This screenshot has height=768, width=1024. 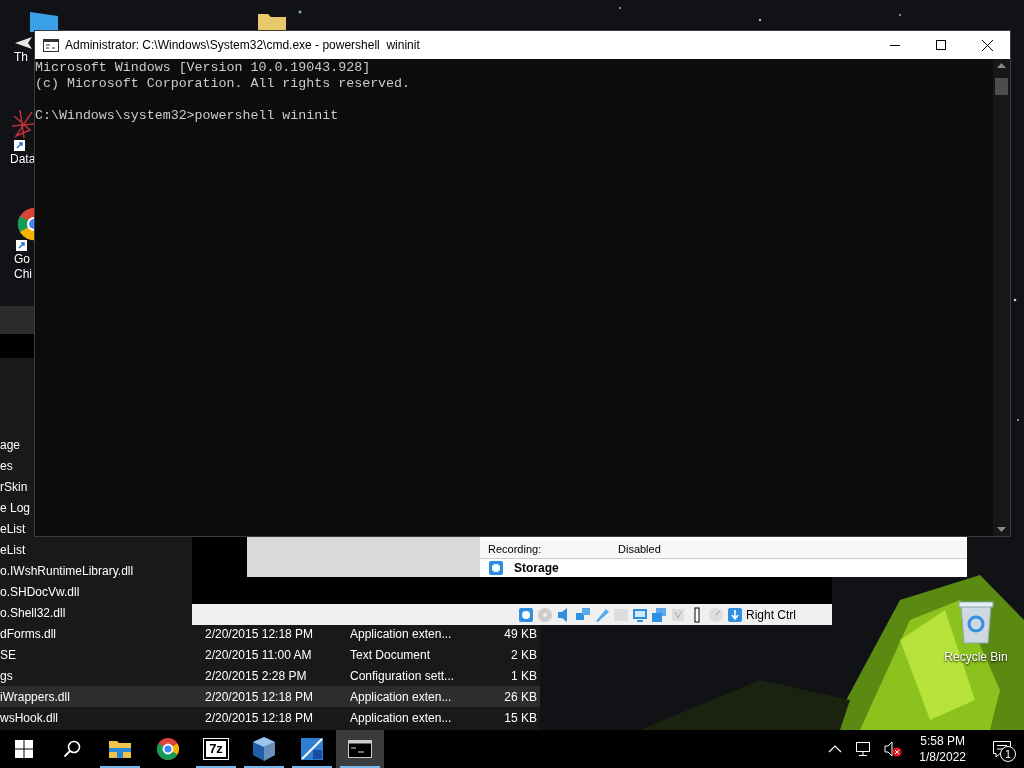 I want to click on taskbar-button: 7z, so click(x=216, y=749).